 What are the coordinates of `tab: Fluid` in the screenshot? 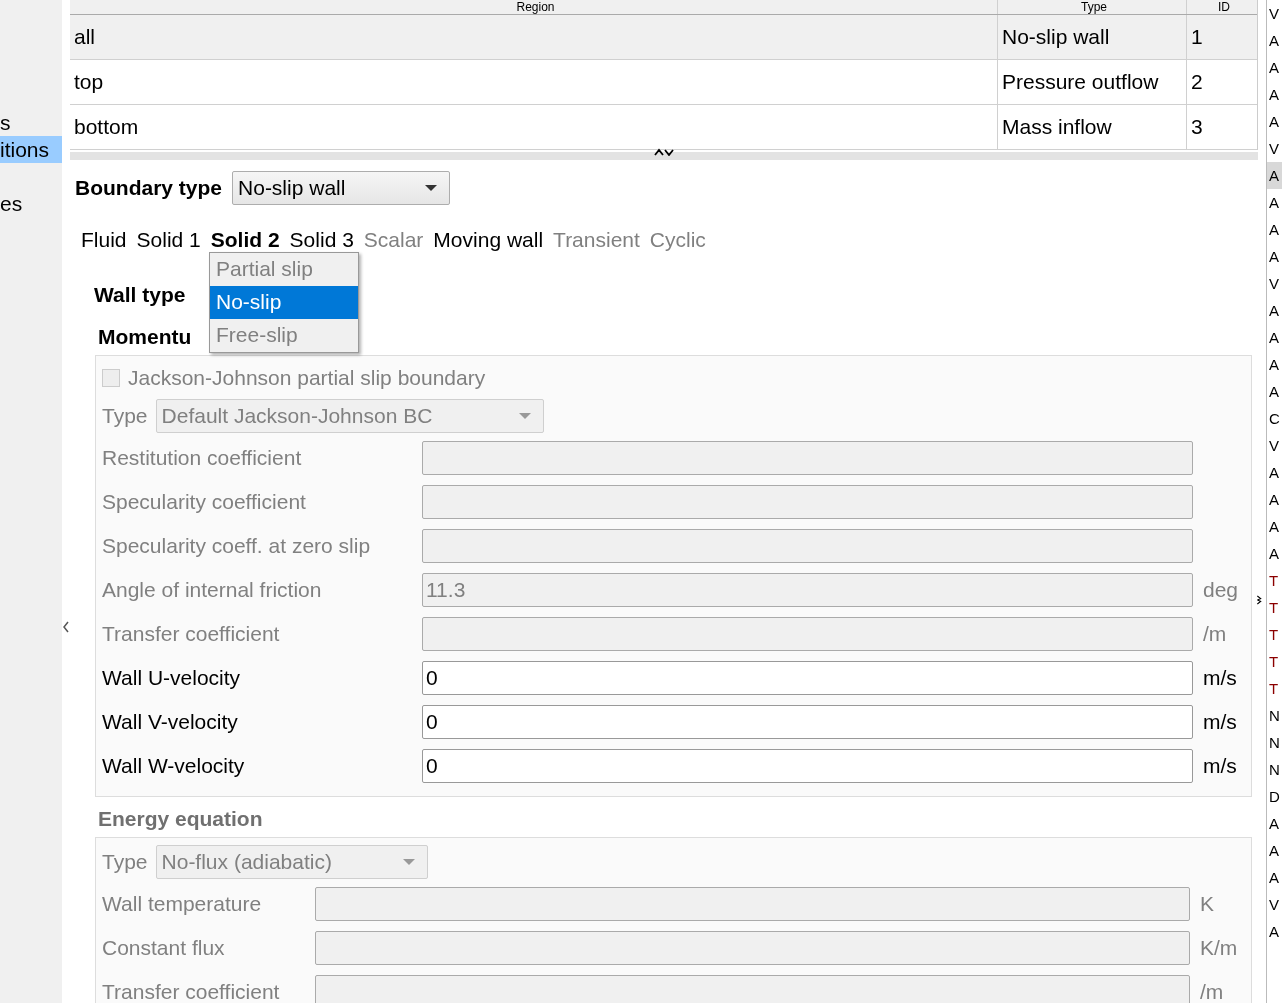 It's located at (104, 240).